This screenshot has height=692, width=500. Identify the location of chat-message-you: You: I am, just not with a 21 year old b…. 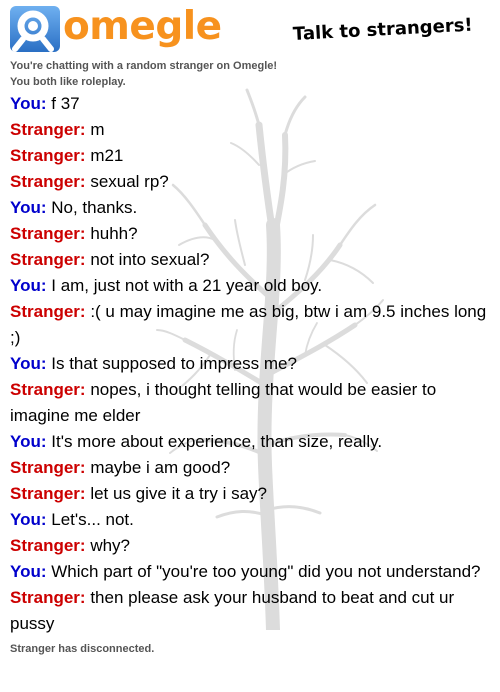
(252, 286).